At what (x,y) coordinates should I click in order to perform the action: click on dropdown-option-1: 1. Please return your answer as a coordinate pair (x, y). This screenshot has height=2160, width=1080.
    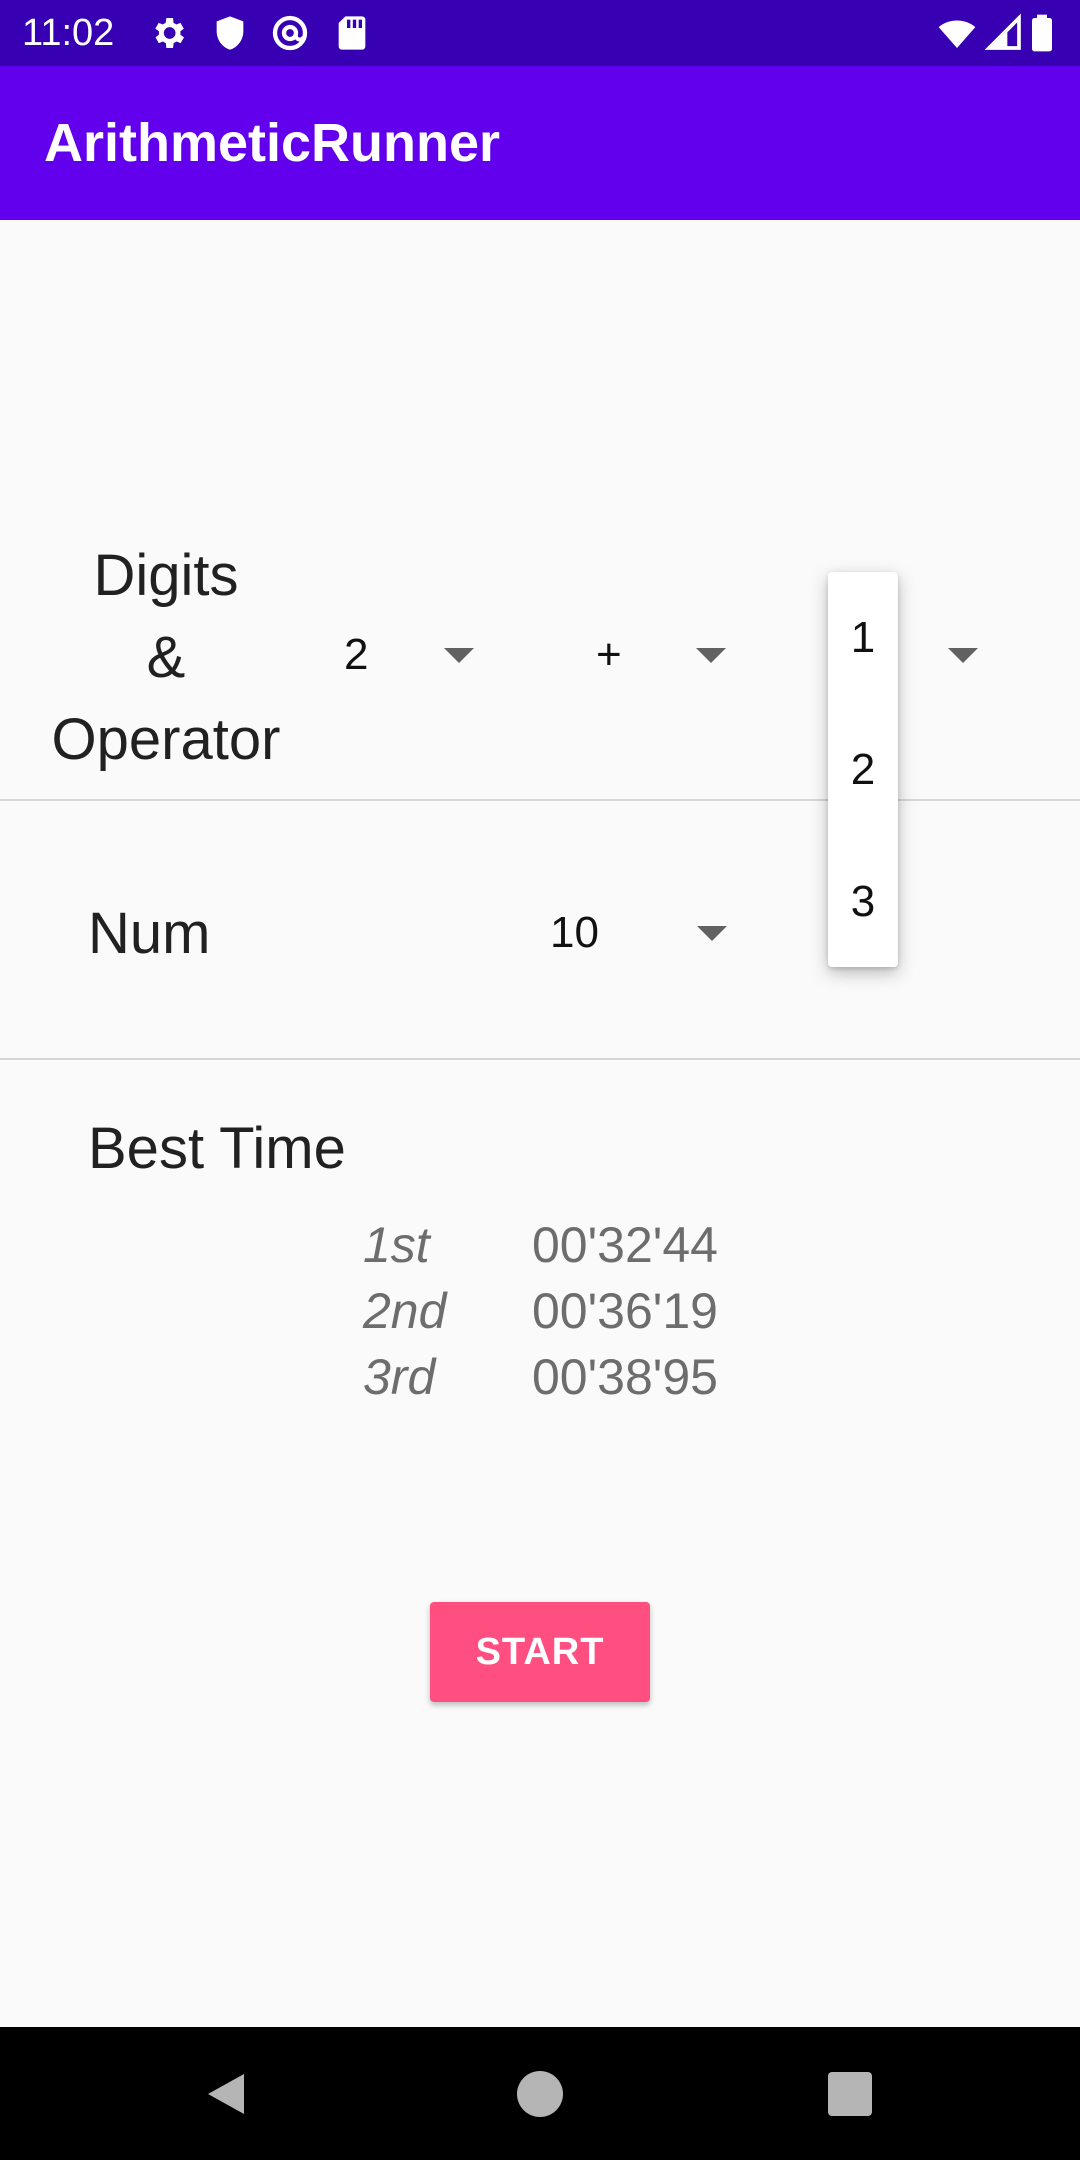
    Looking at the image, I should click on (863, 638).